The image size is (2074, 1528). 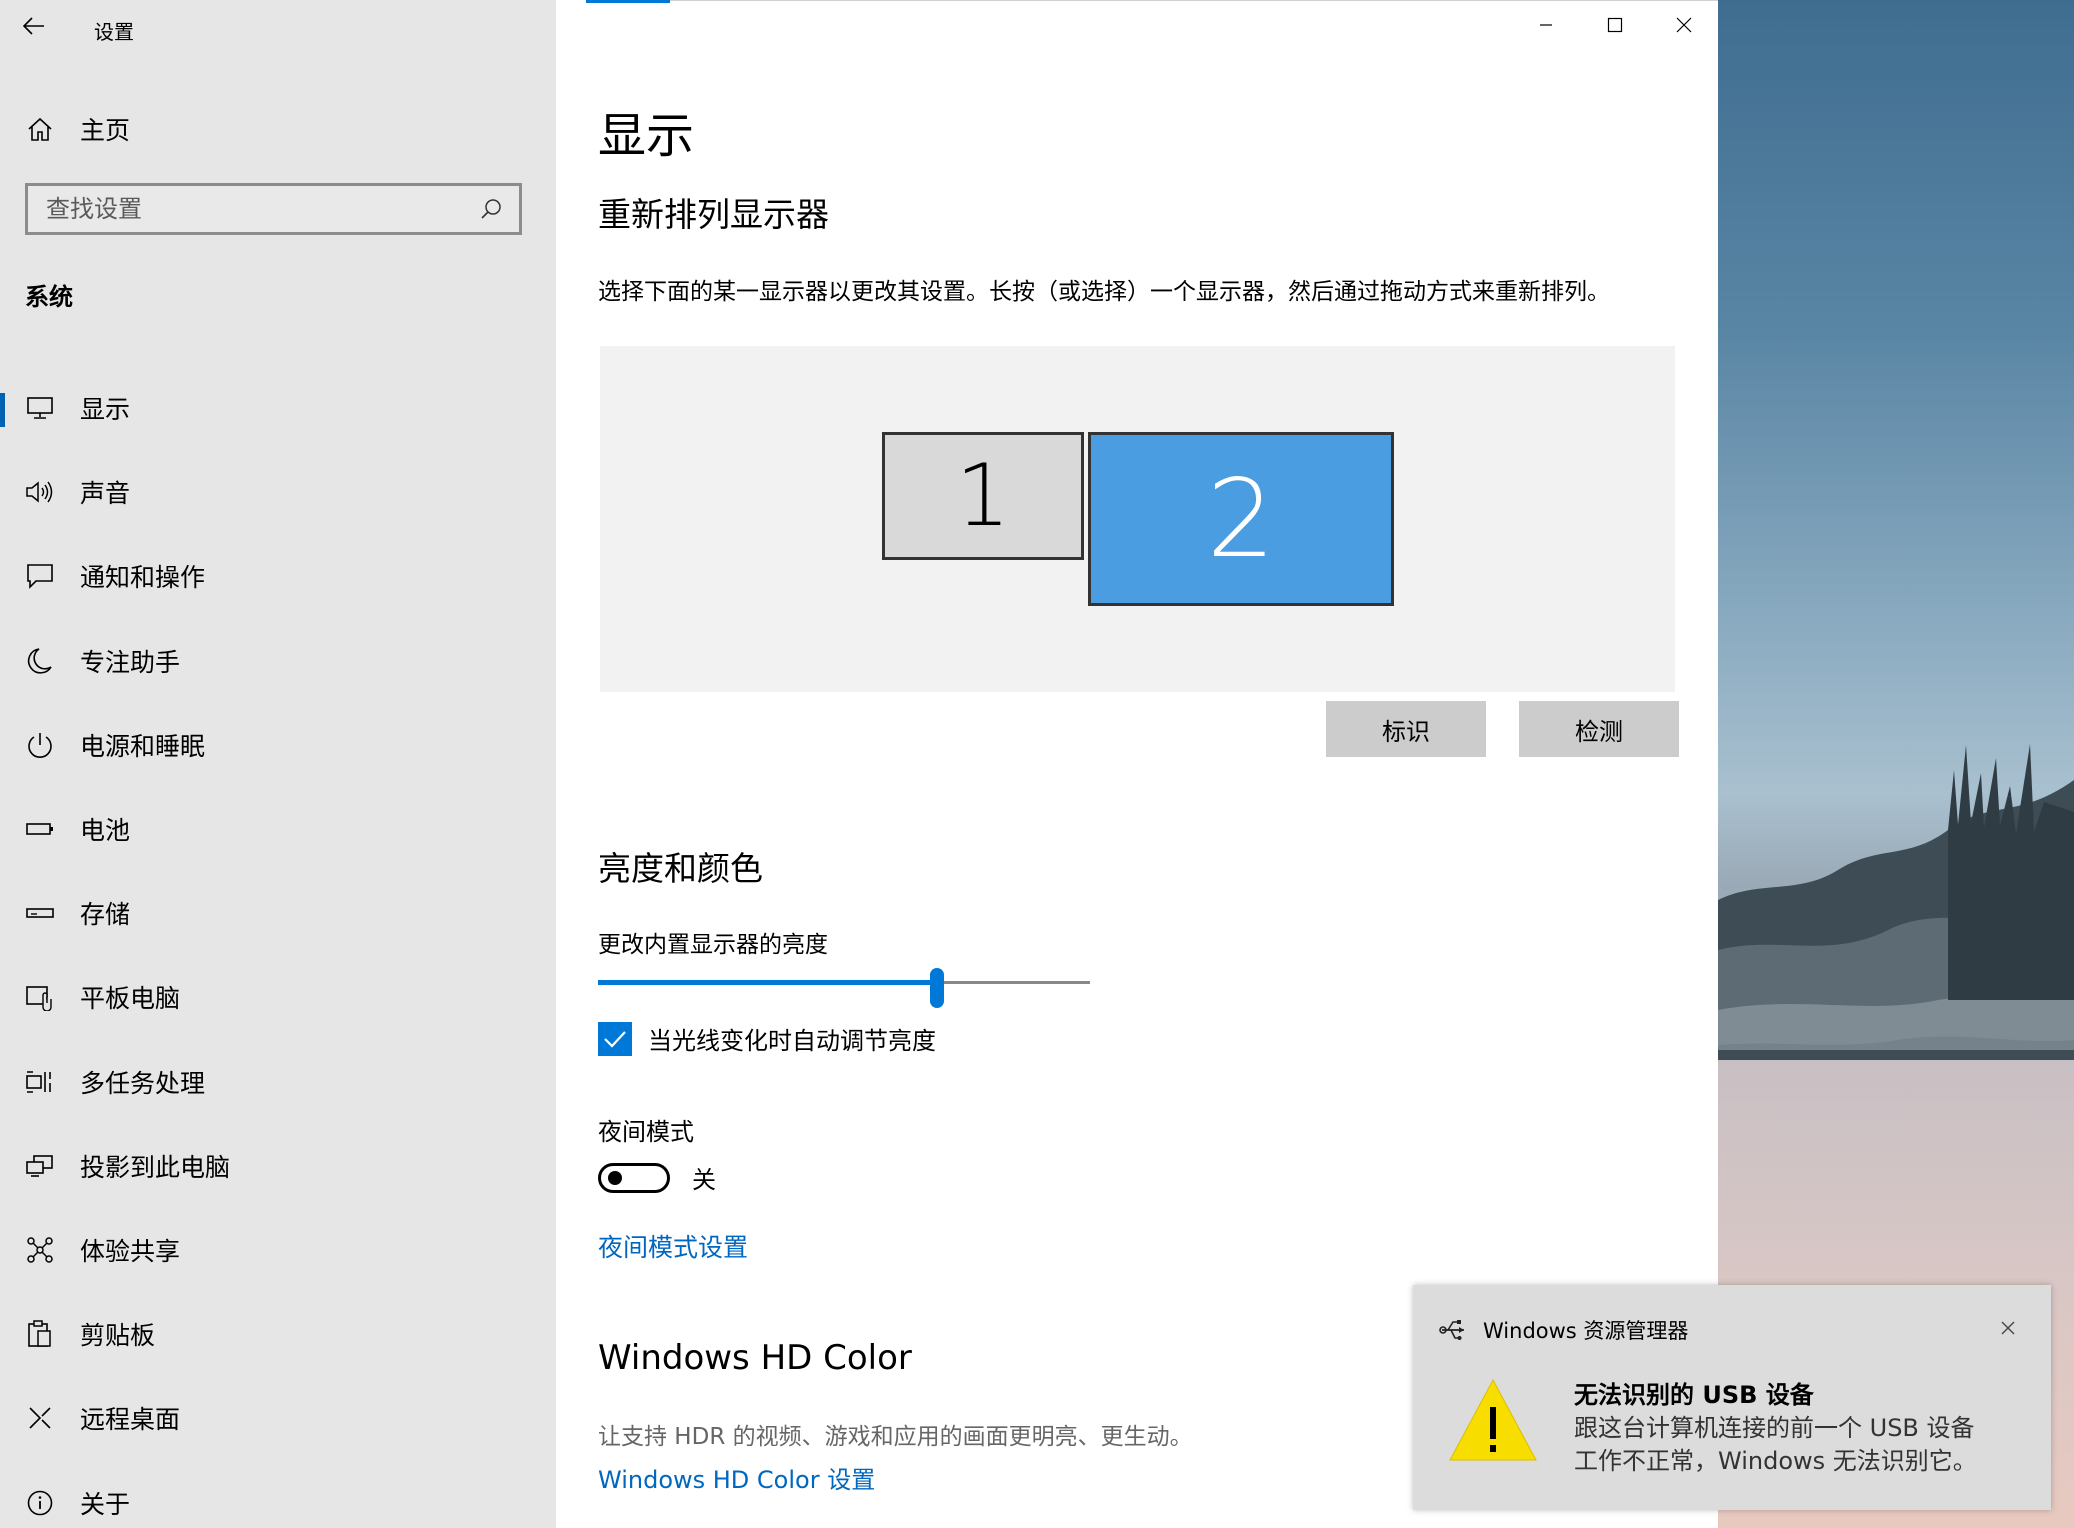 I want to click on back-button, so click(x=34, y=26).